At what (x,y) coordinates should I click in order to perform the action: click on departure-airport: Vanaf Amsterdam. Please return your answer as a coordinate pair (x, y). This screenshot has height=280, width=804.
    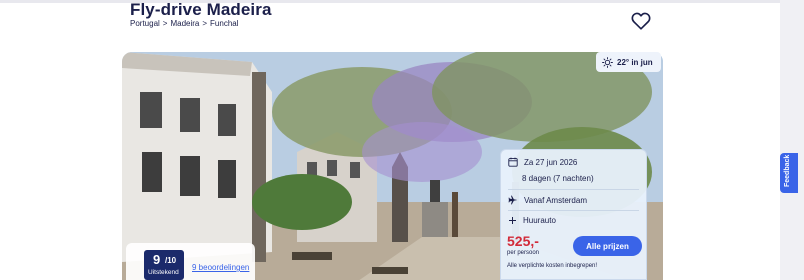
    Looking at the image, I should click on (555, 200).